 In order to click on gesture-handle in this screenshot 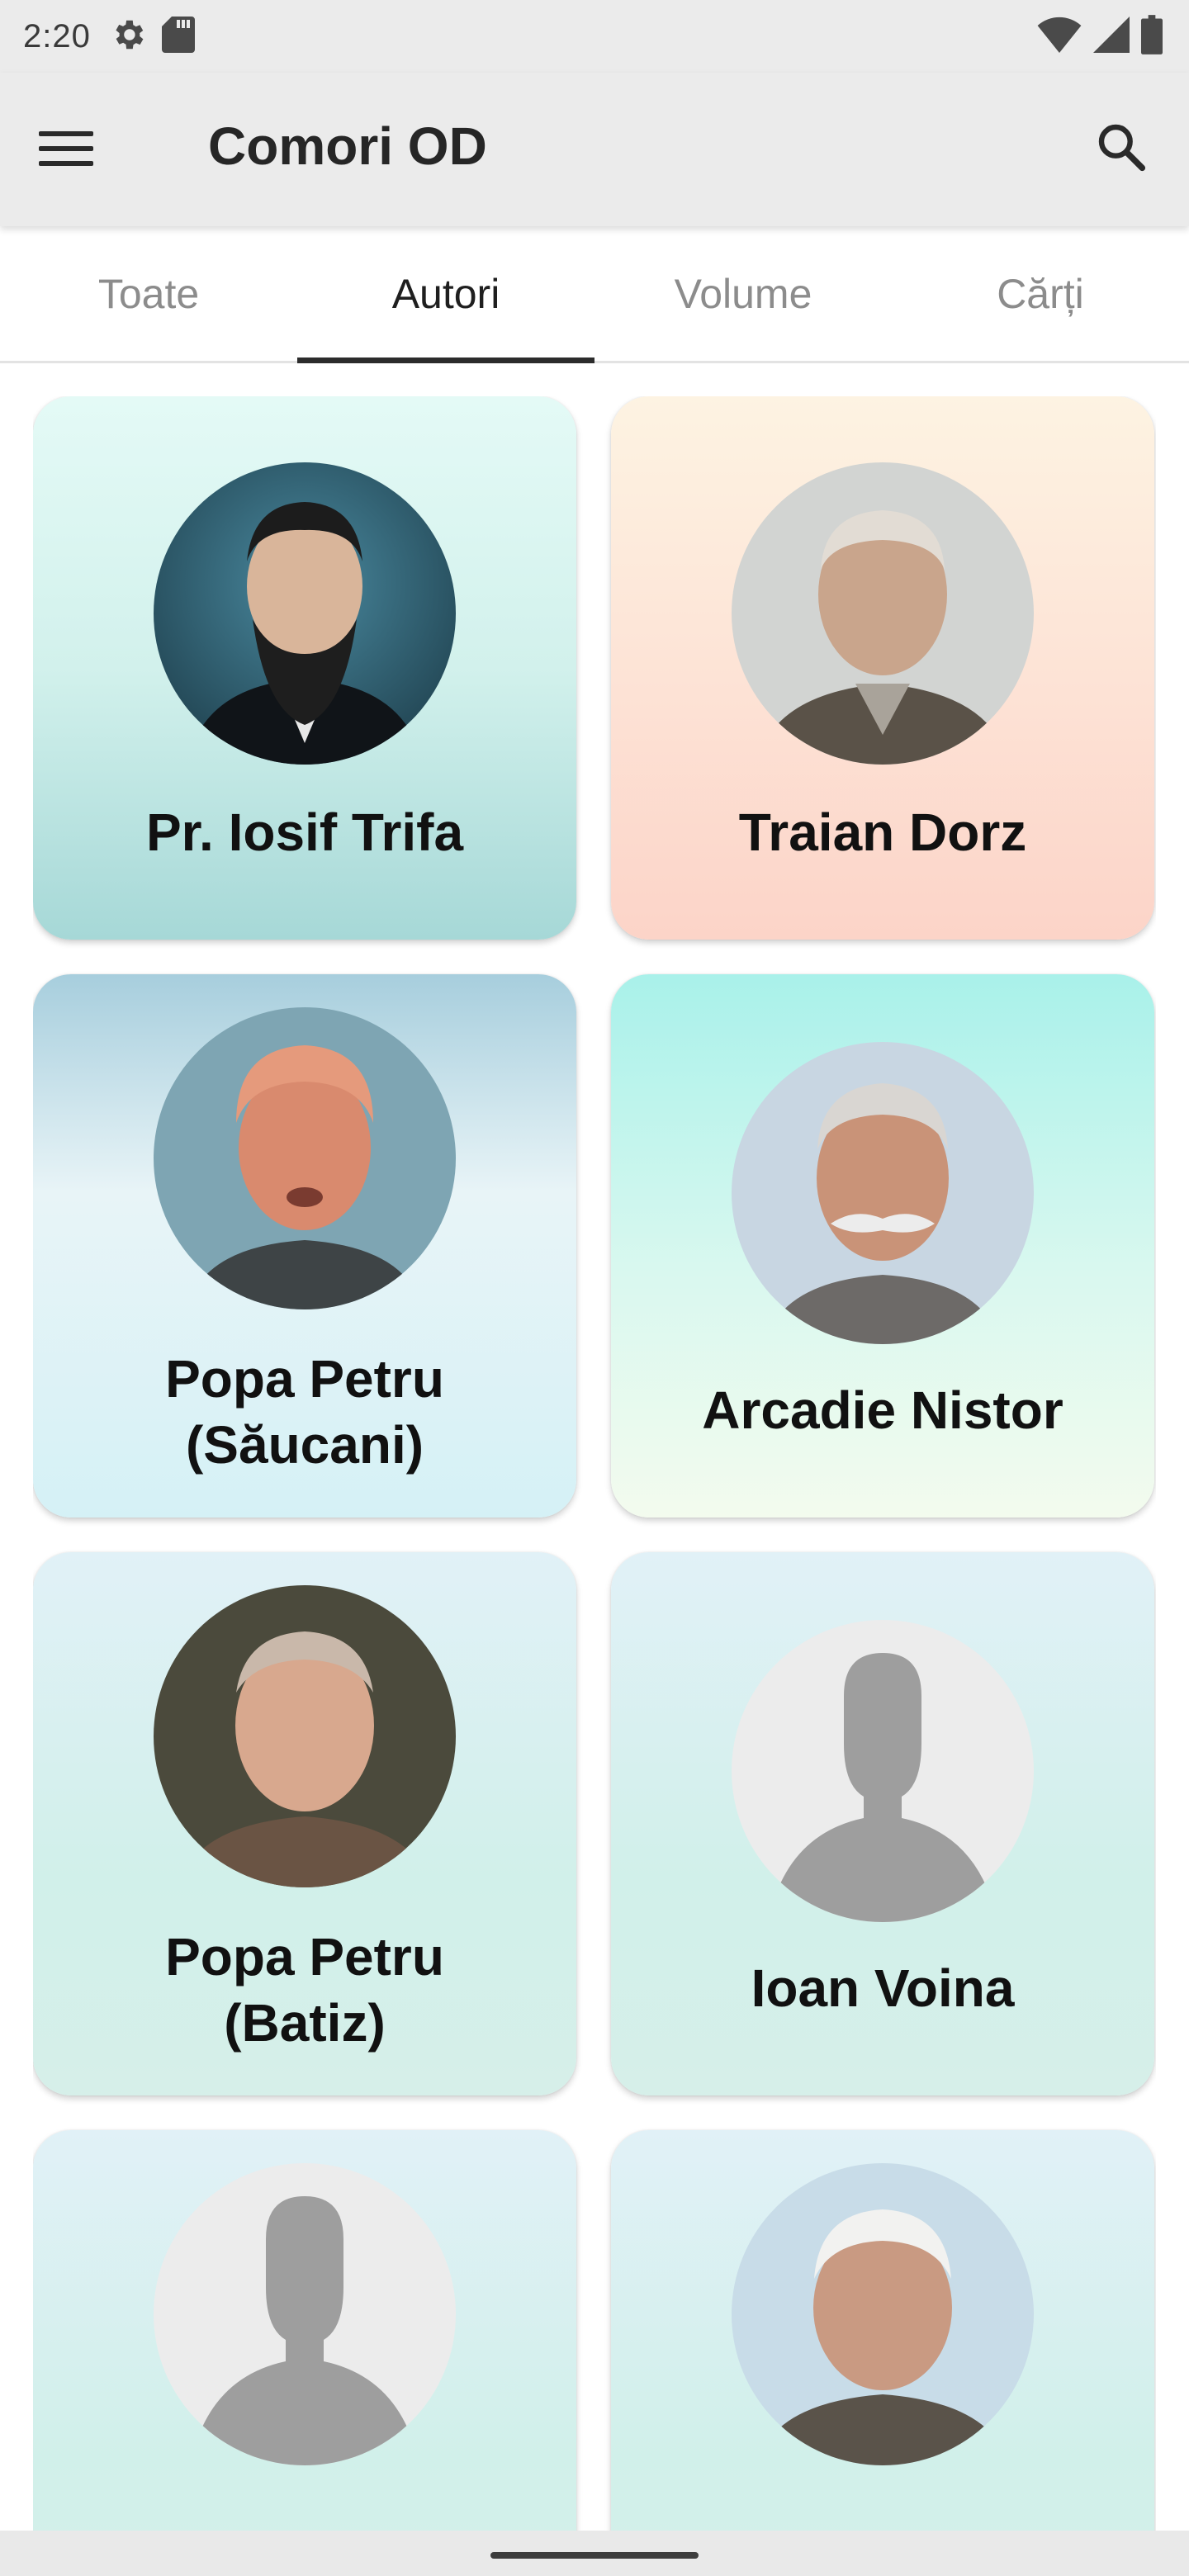, I will do `click(594, 2555)`.